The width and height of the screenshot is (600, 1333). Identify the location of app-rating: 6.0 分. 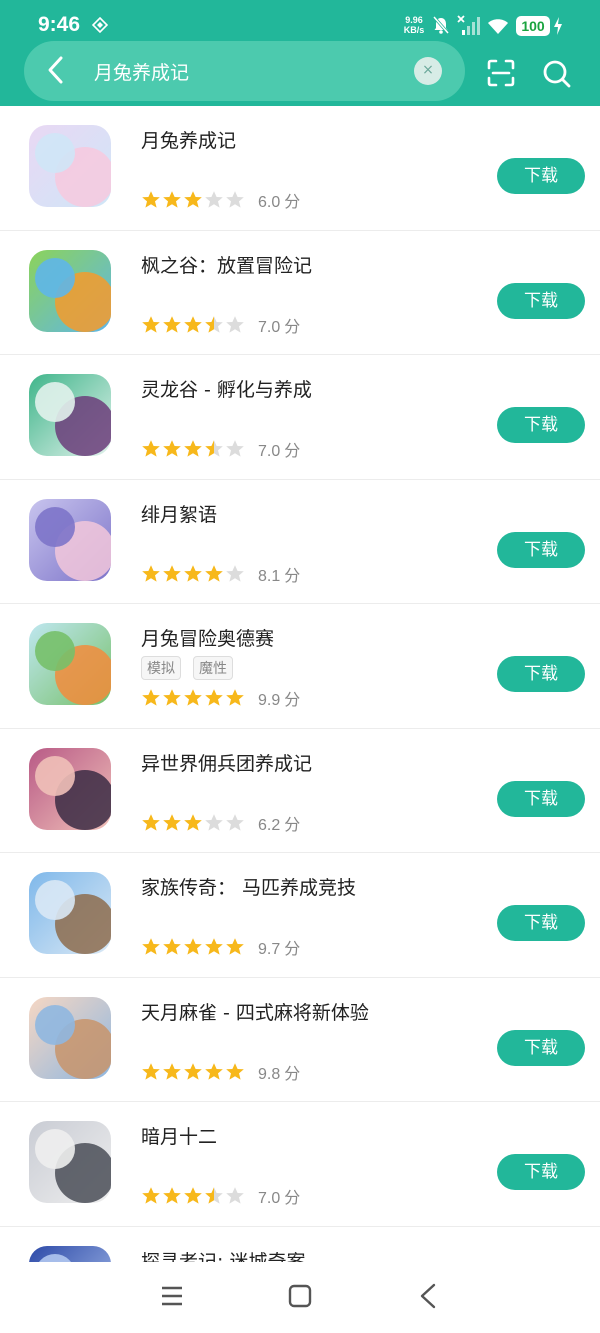
(220, 200).